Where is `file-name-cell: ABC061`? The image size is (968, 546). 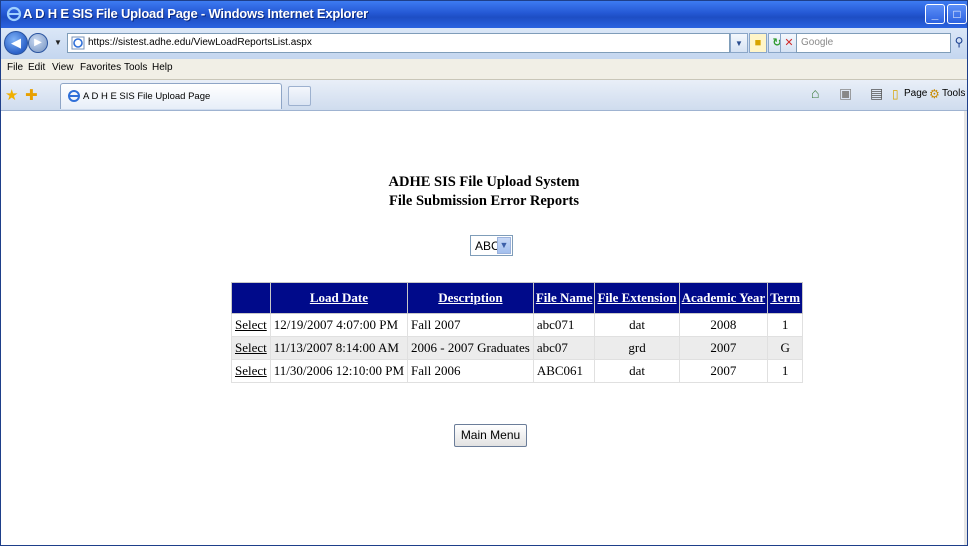
file-name-cell: ABC061 is located at coordinates (564, 371).